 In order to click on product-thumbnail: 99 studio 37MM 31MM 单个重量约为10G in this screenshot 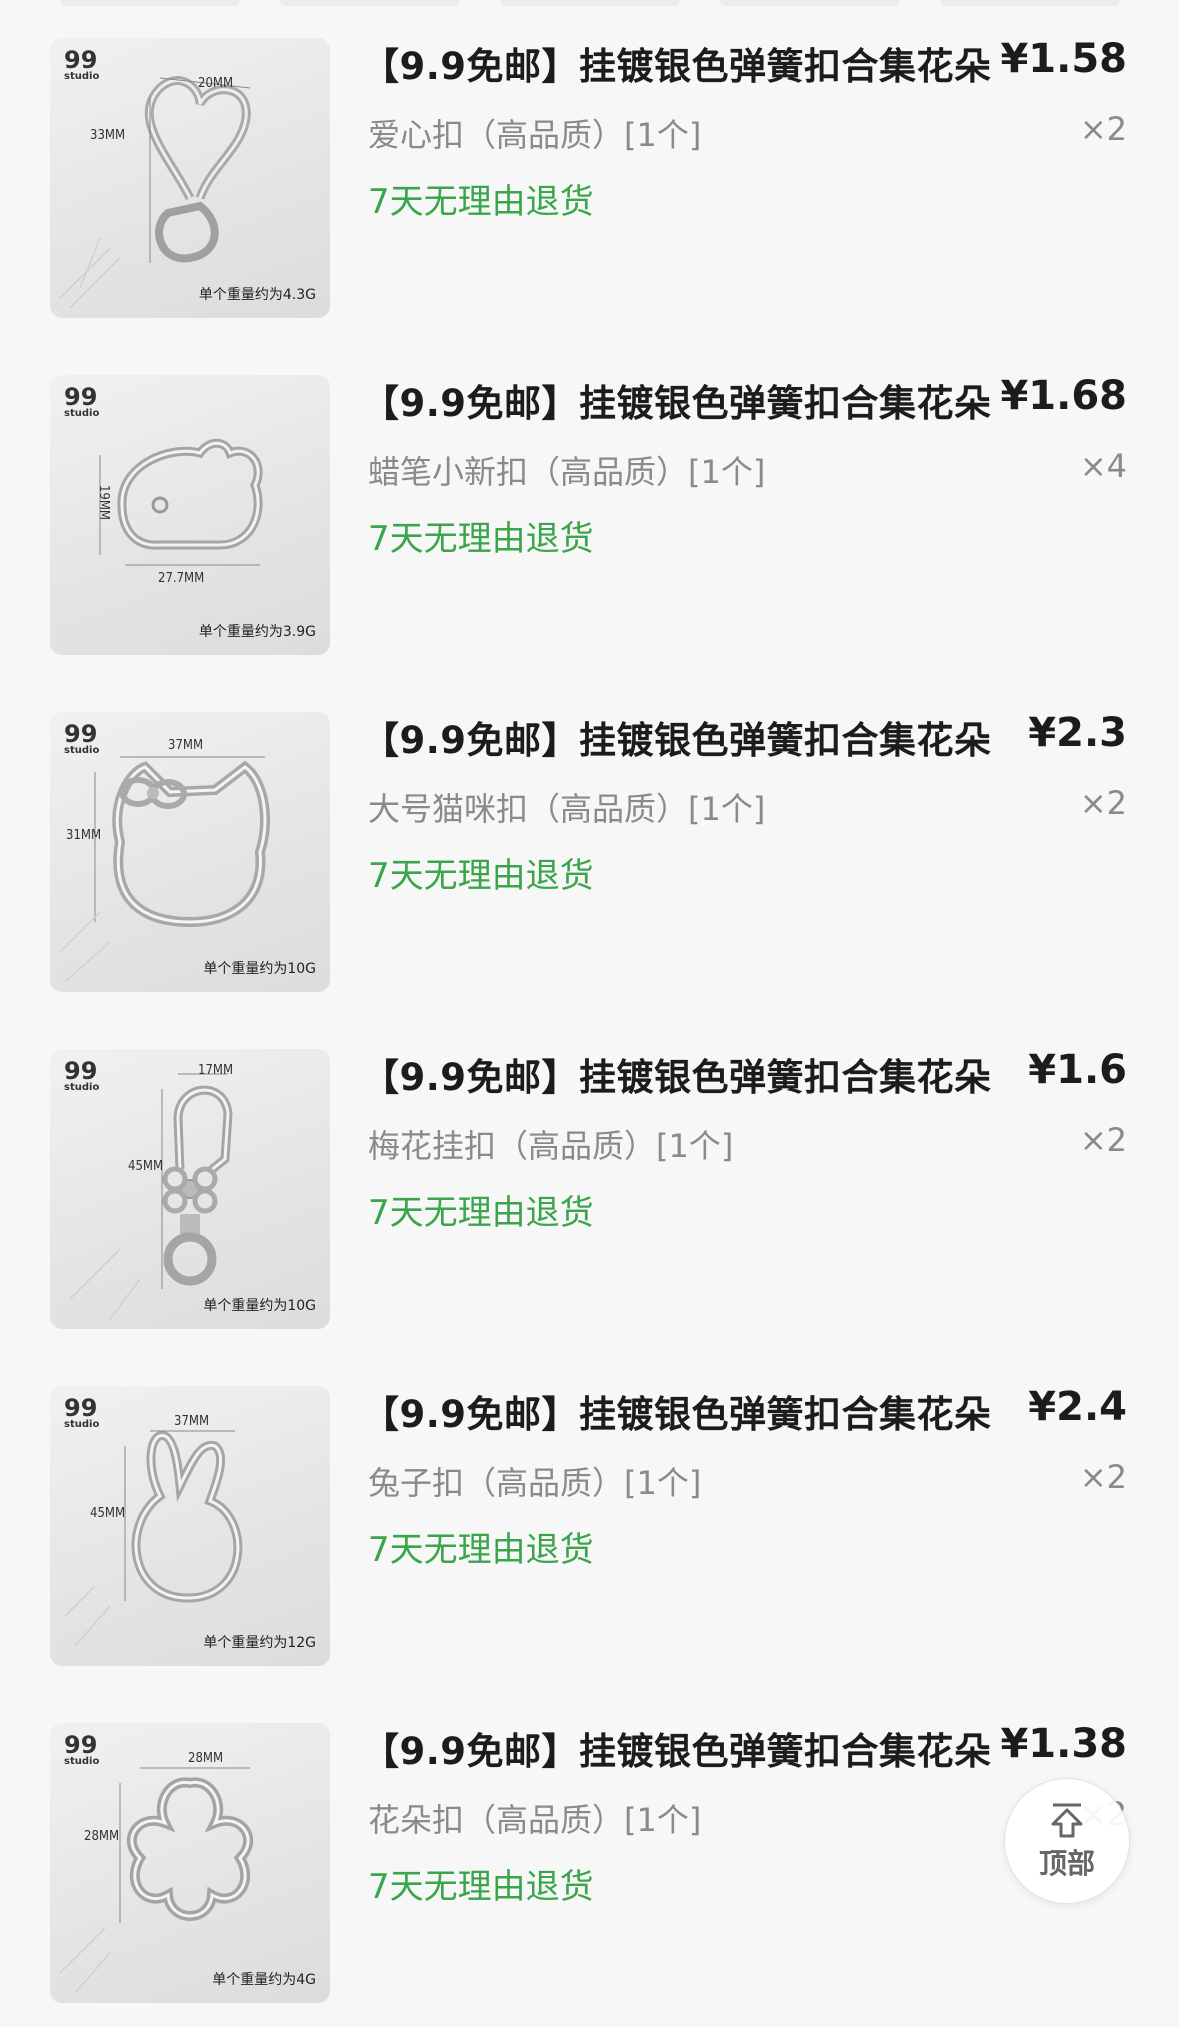, I will do `click(190, 852)`.